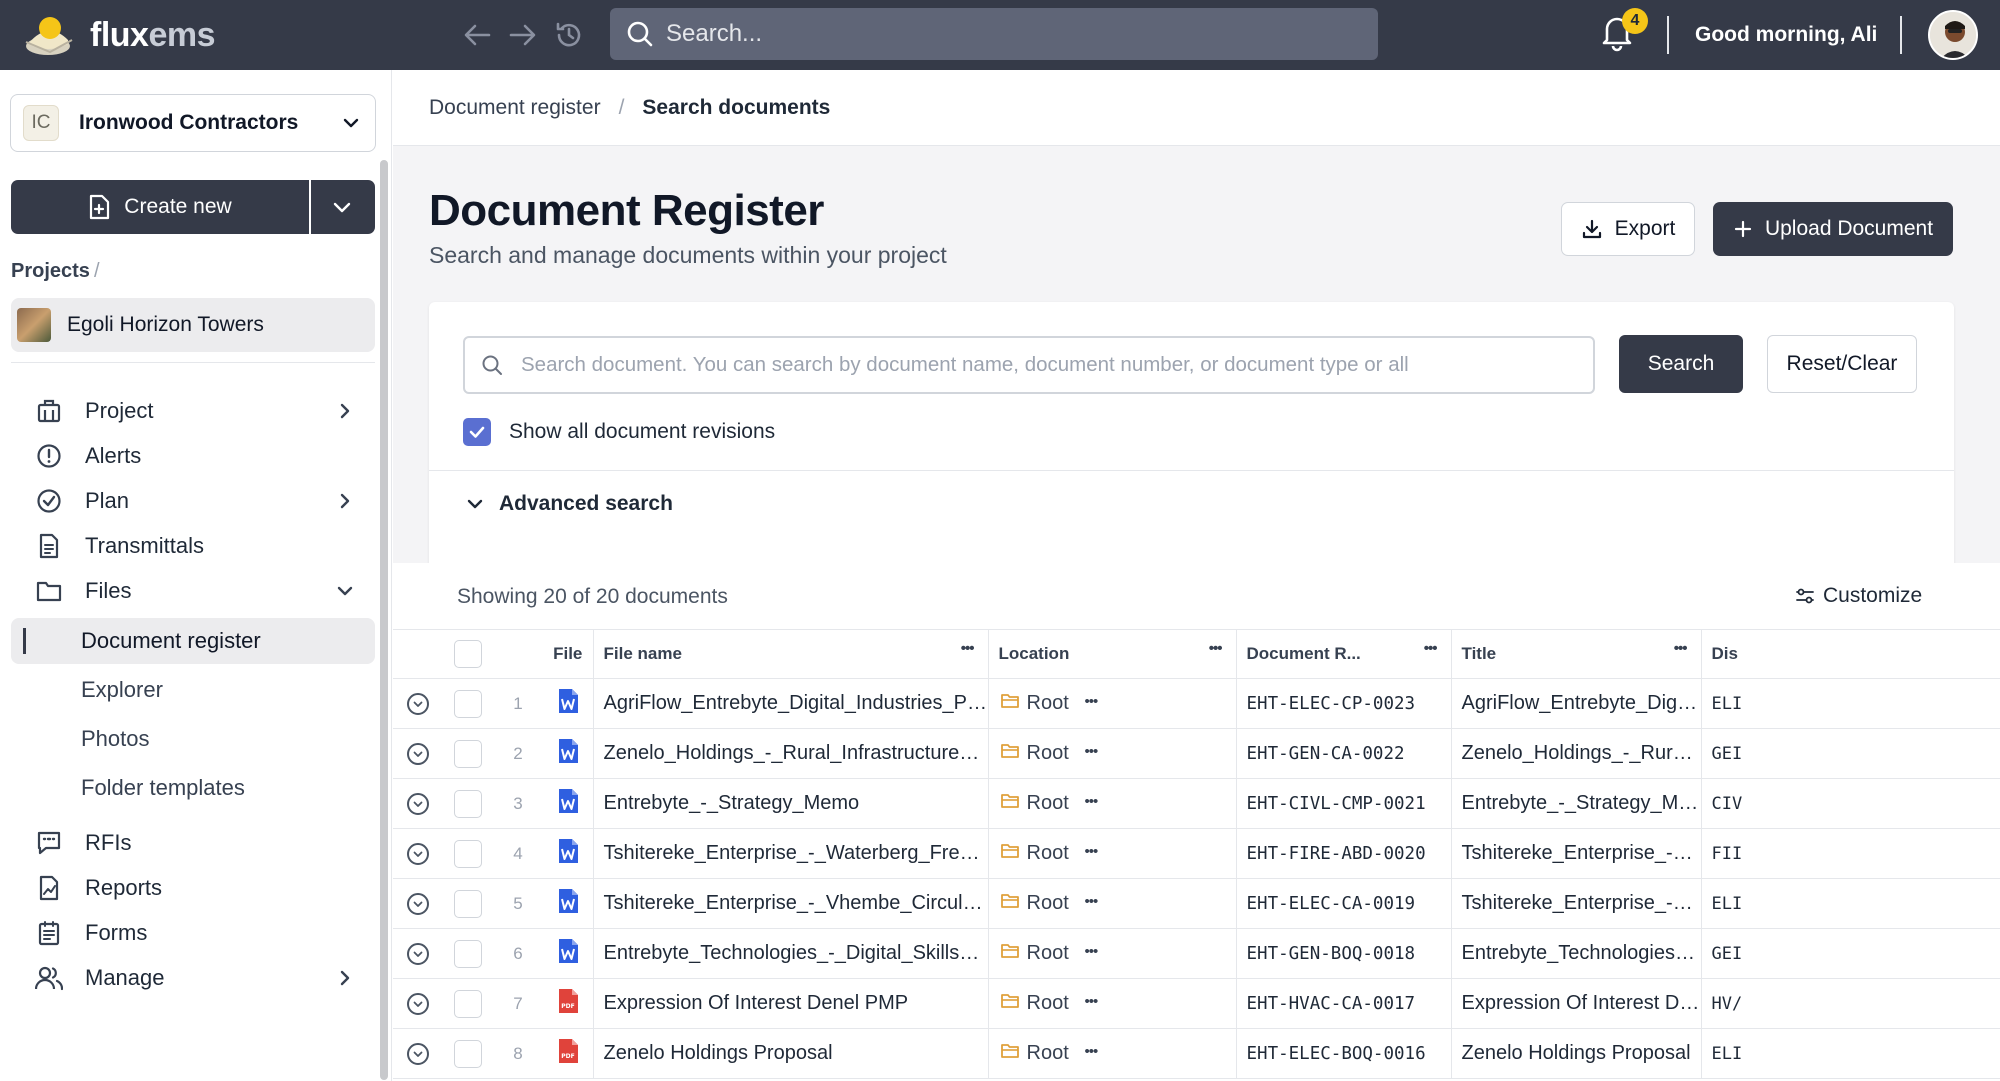  What do you see at coordinates (569, 35) in the screenshot?
I see `history-icon` at bounding box center [569, 35].